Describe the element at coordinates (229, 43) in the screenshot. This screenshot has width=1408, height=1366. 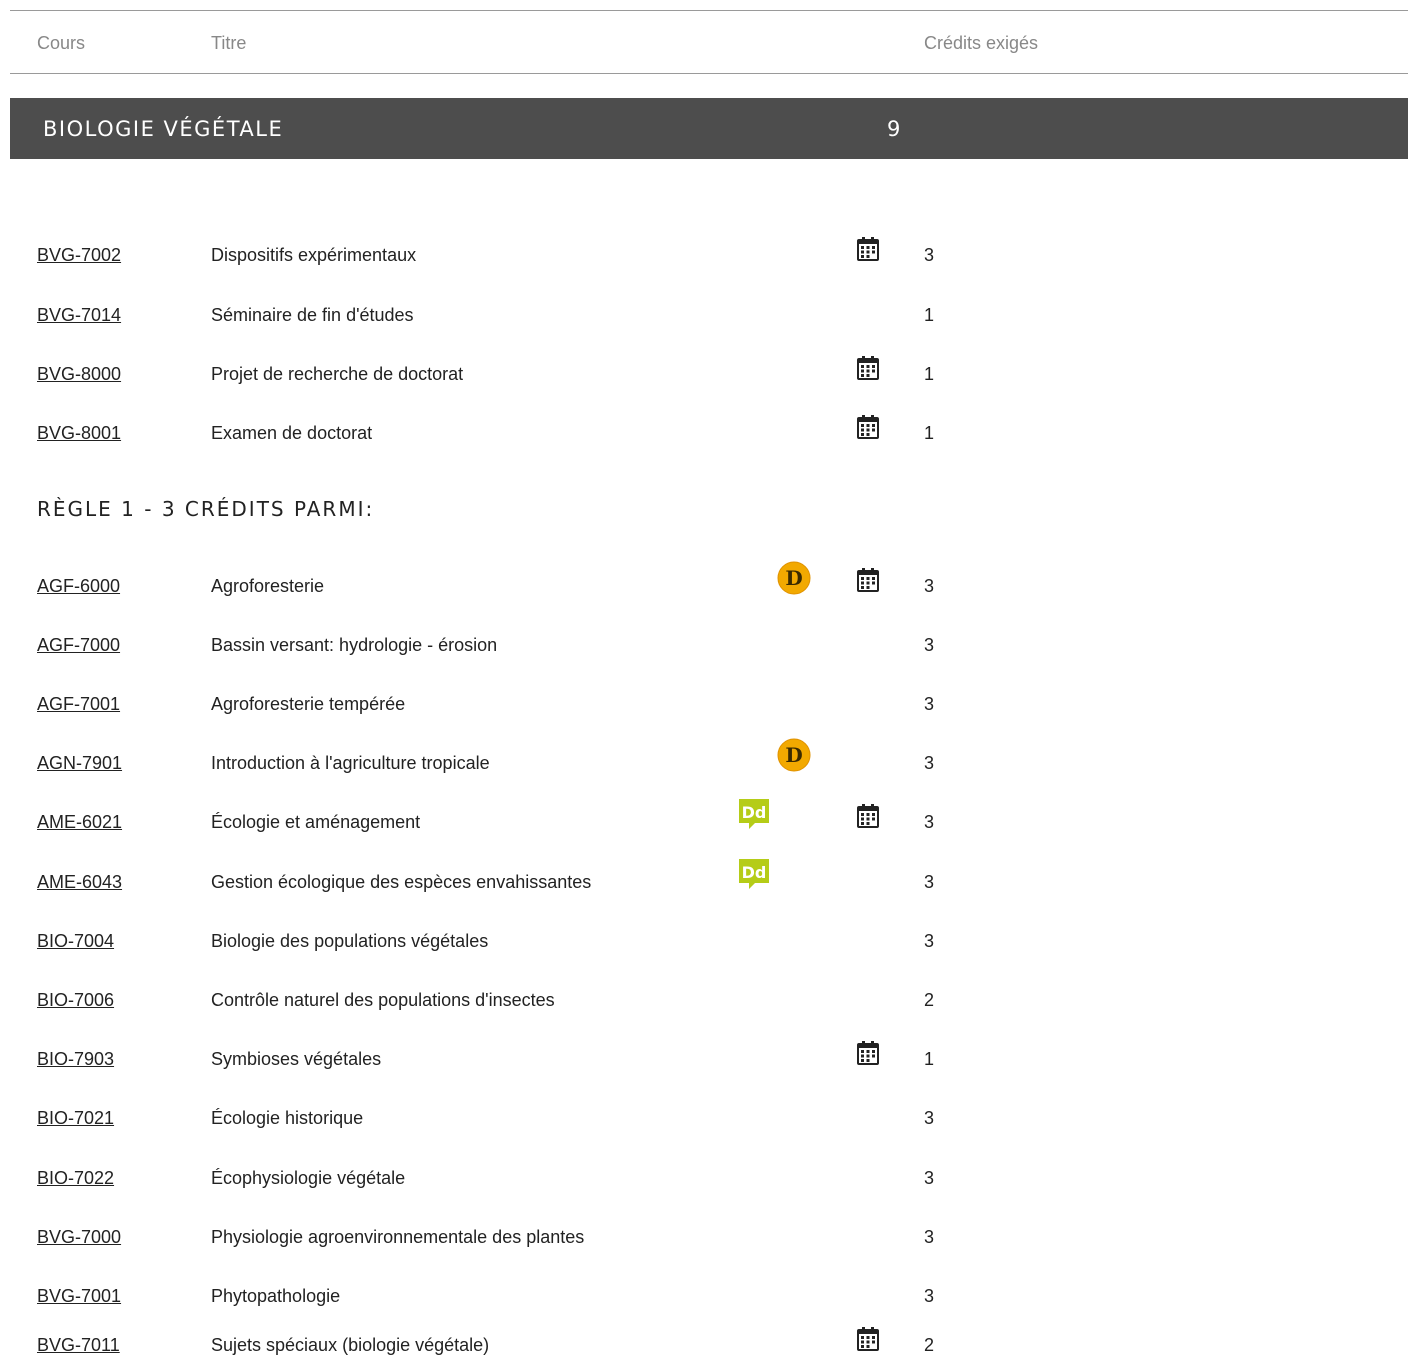
I see `column-header-title: Titre` at that location.